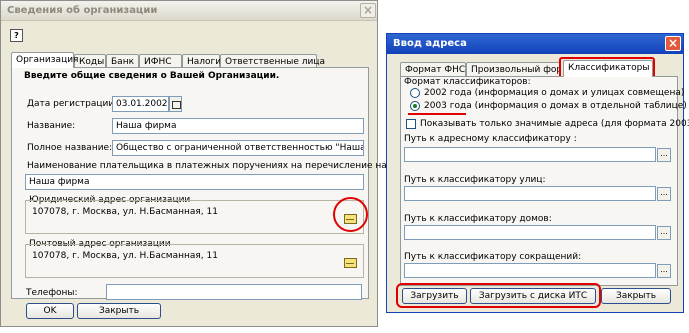 The height and width of the screenshot is (333, 689). Describe the element at coordinates (415, 106) in the screenshot. I see `radio-2003` at that location.